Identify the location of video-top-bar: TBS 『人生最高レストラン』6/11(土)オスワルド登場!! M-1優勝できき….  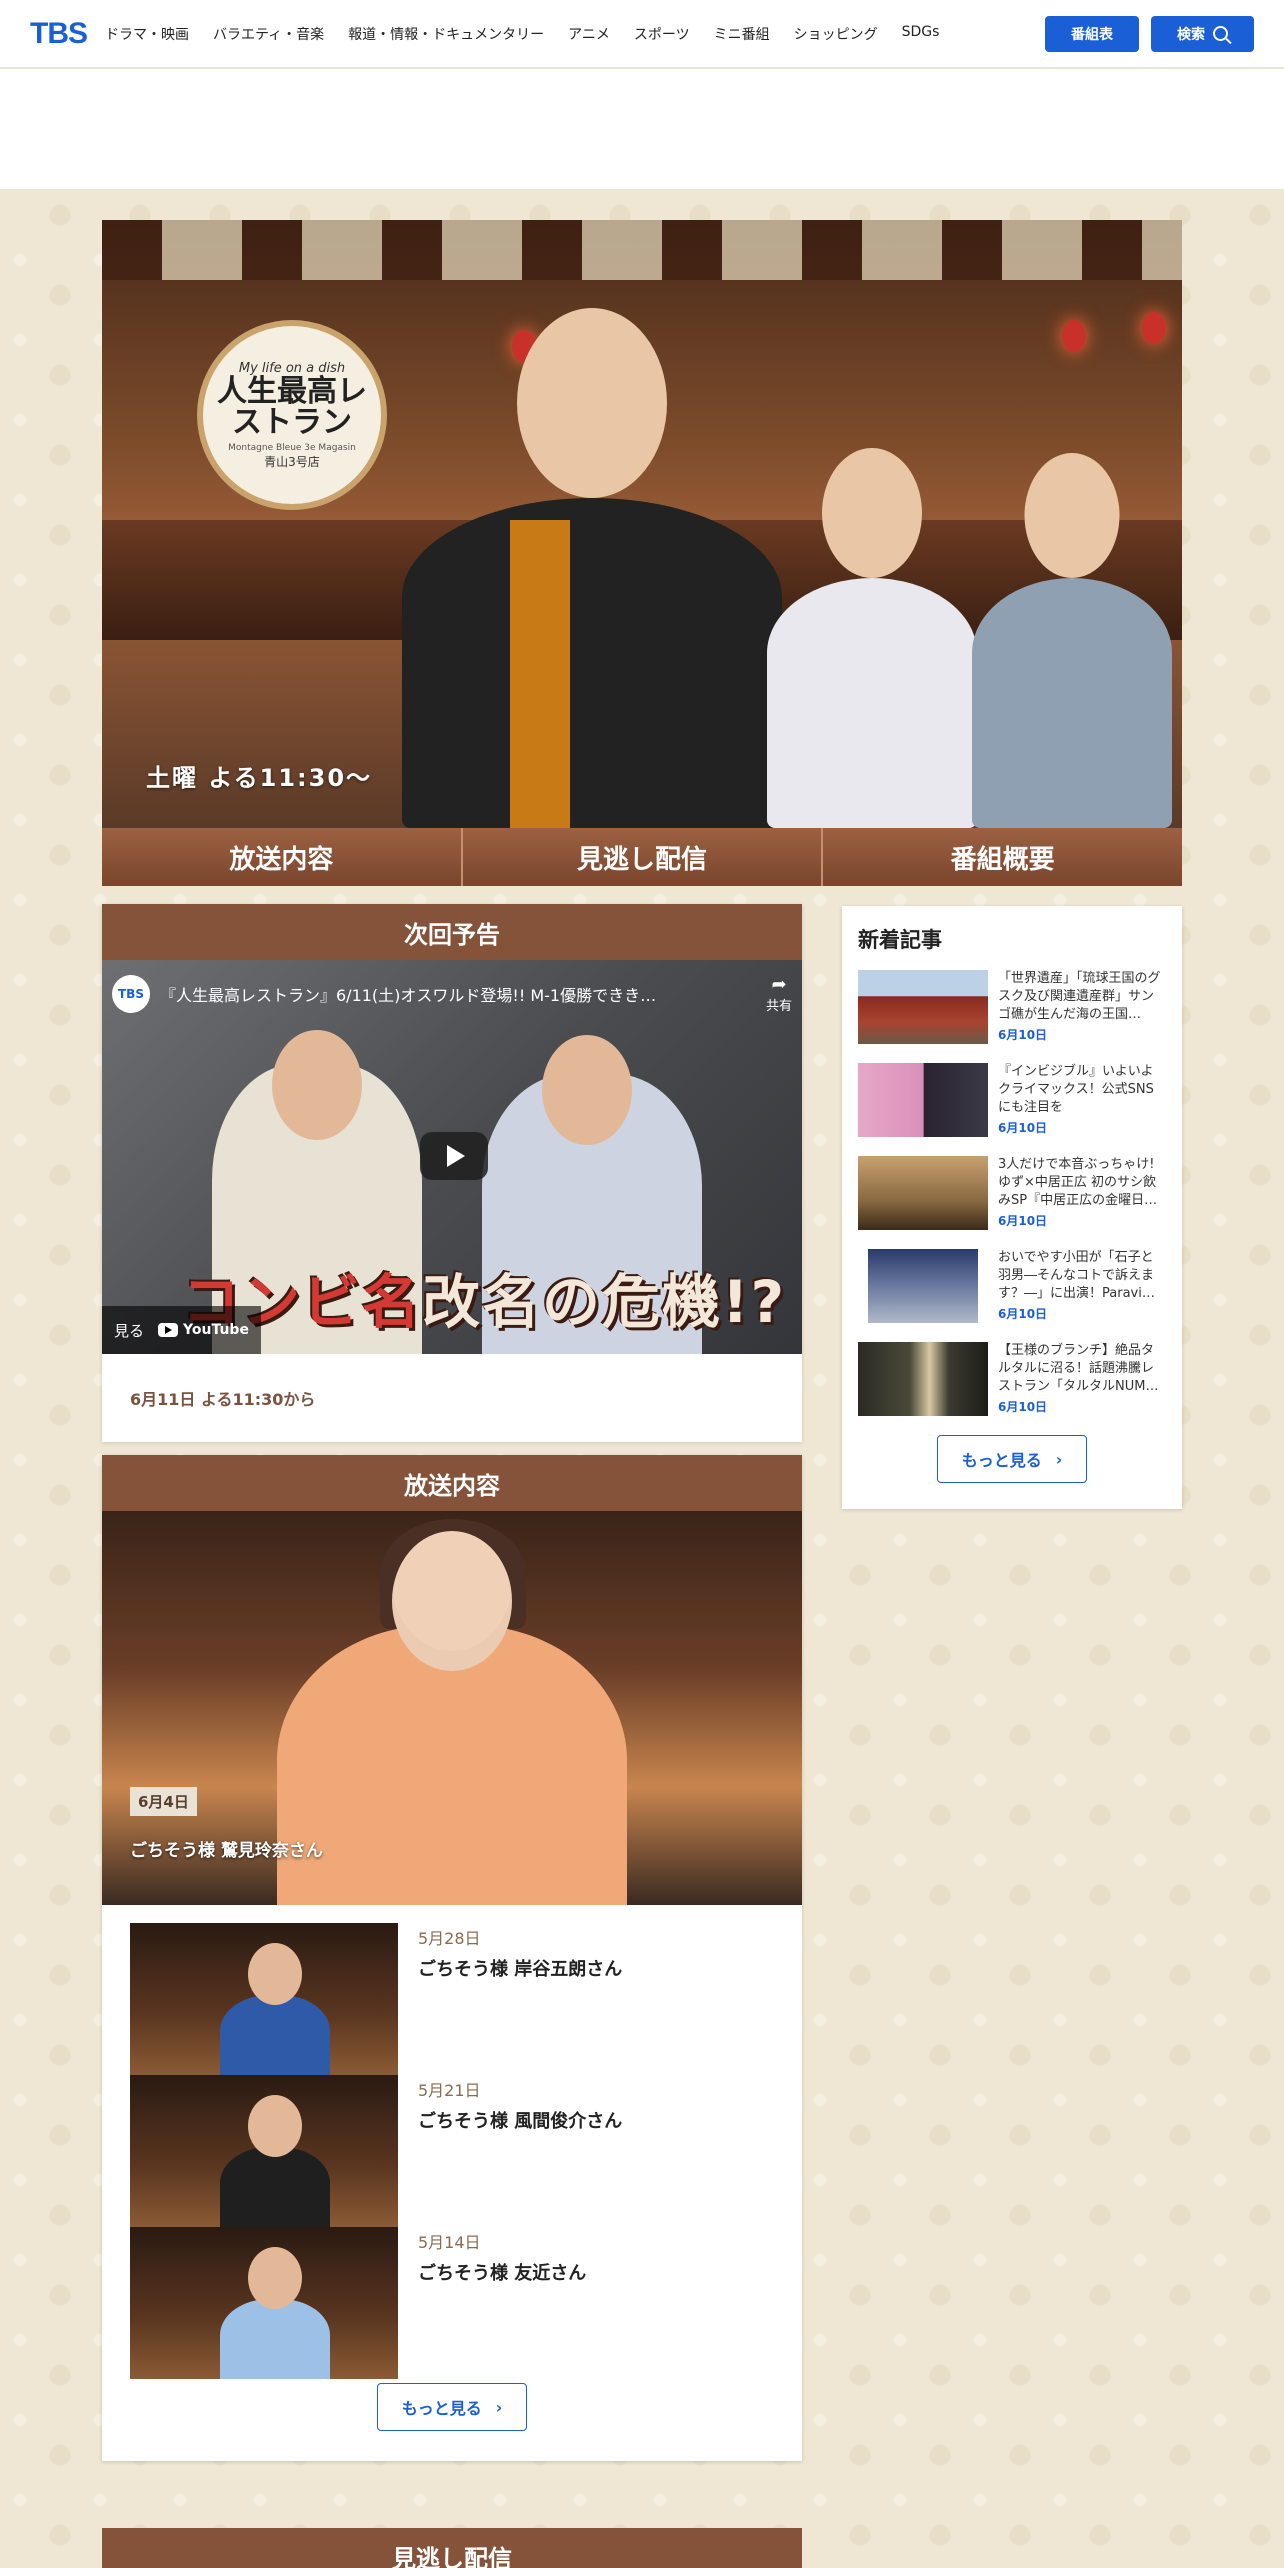
(452, 994).